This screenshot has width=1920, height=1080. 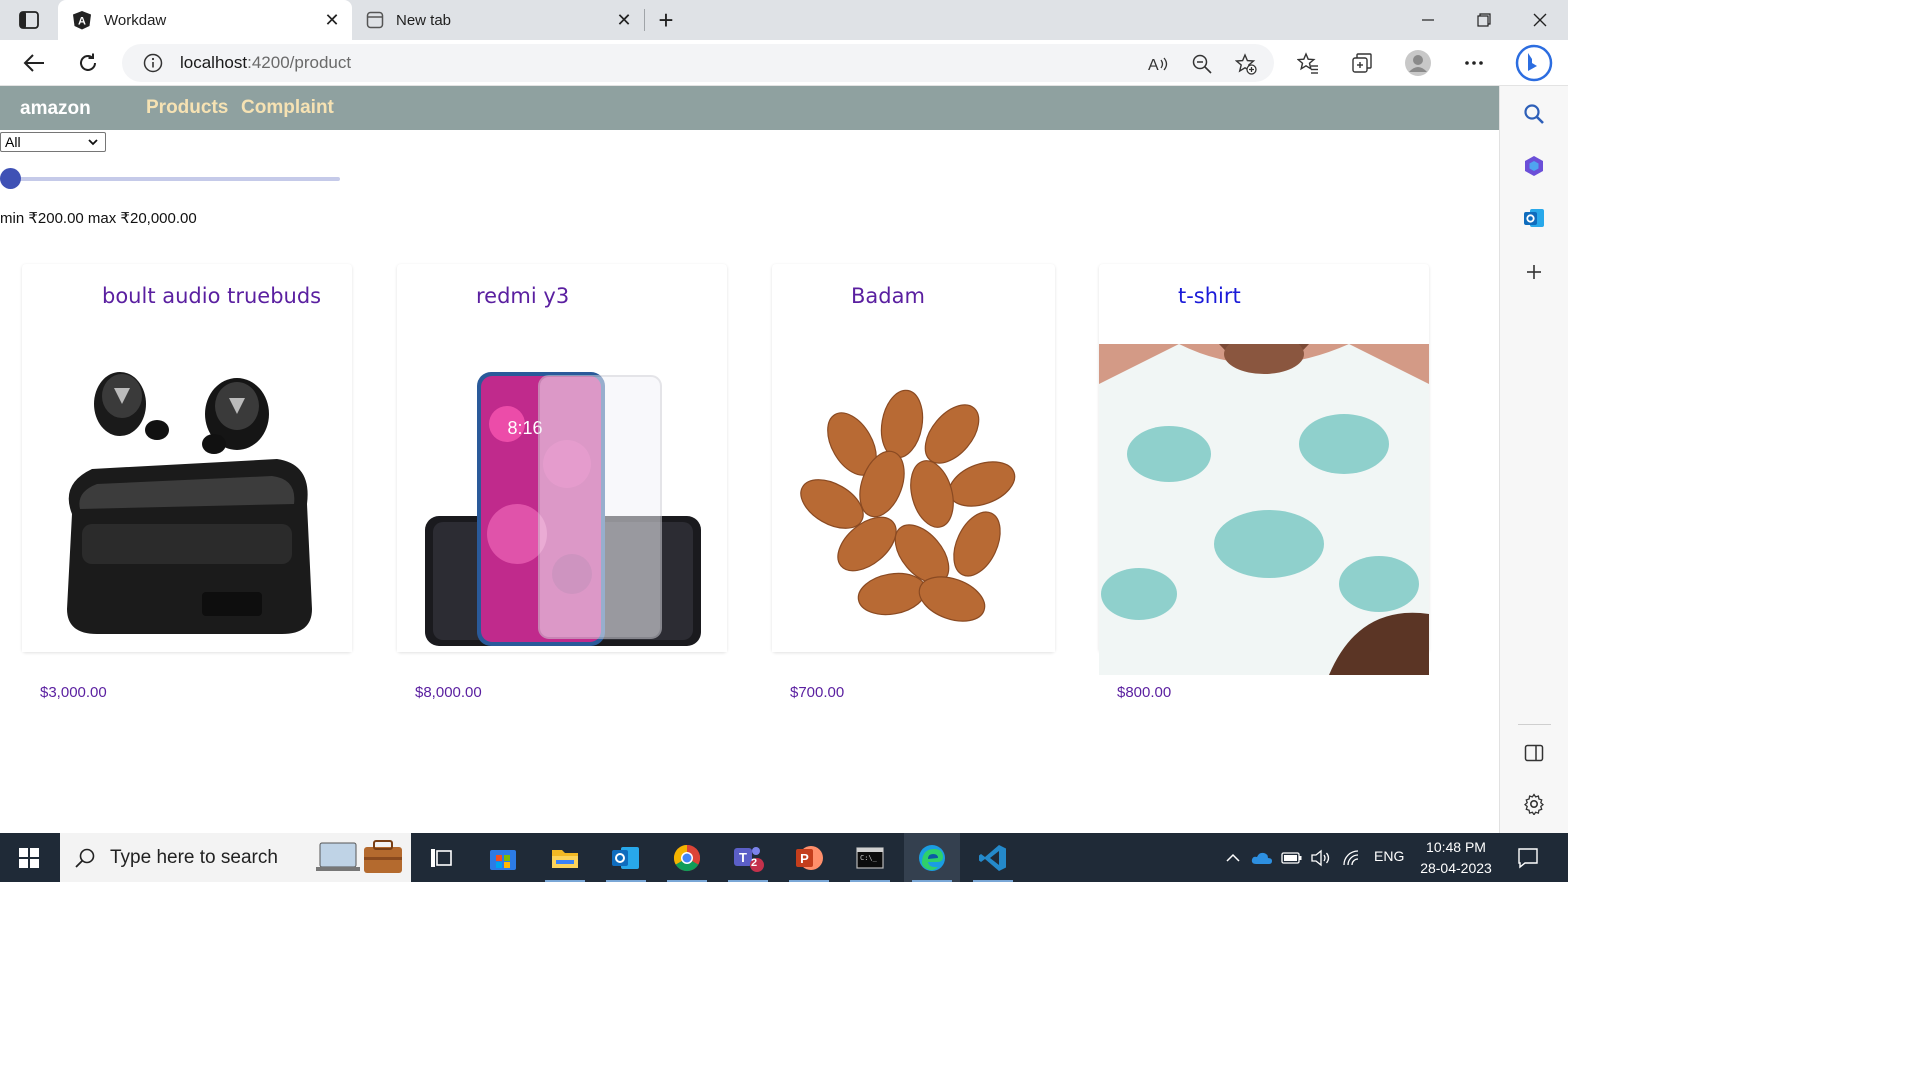 I want to click on taskbar-powerpoint-app: P, so click(x=809, y=857).